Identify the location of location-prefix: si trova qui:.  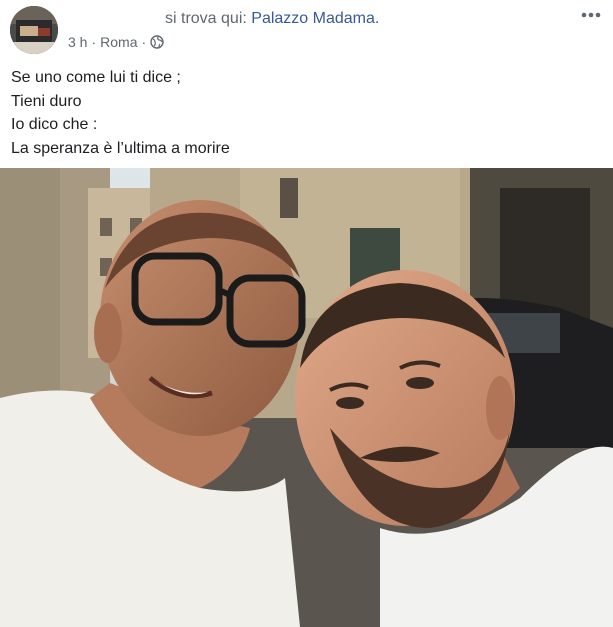
(208, 18).